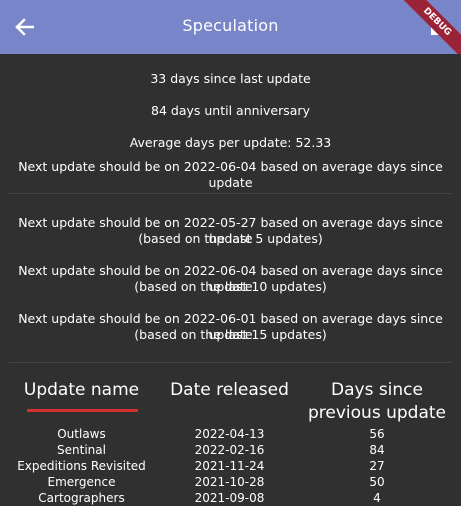  I want to click on days-since-previous: 50, so click(377, 482).